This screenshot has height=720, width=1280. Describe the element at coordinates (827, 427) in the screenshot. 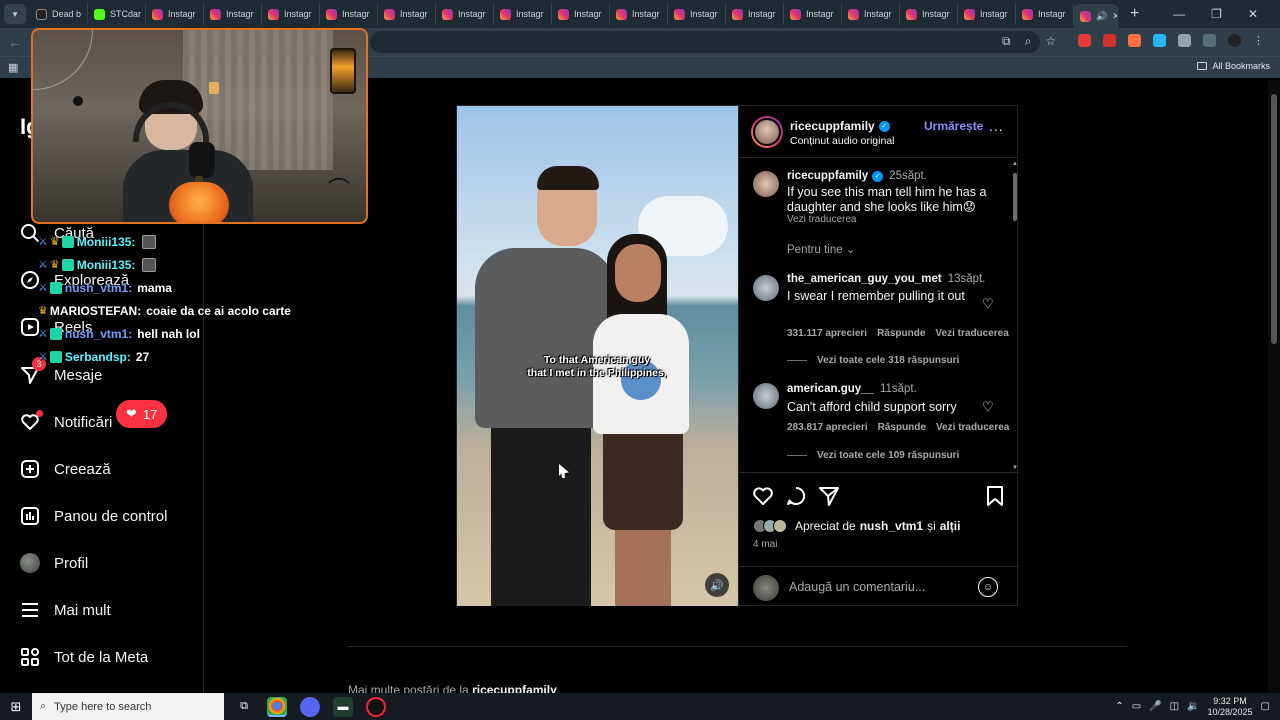

I see `comment-likes: 283.817 aprecieri` at that location.